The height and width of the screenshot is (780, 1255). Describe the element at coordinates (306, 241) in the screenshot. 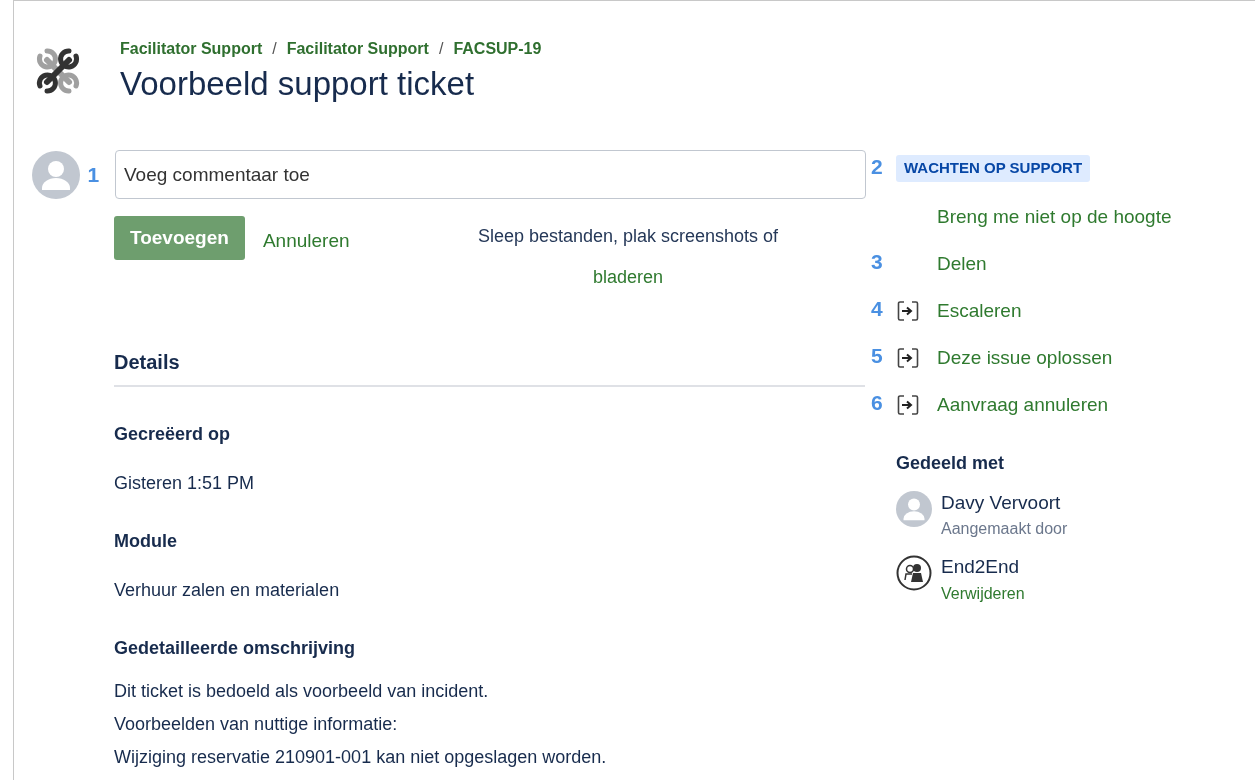

I see `cancel-link: Annuleren` at that location.